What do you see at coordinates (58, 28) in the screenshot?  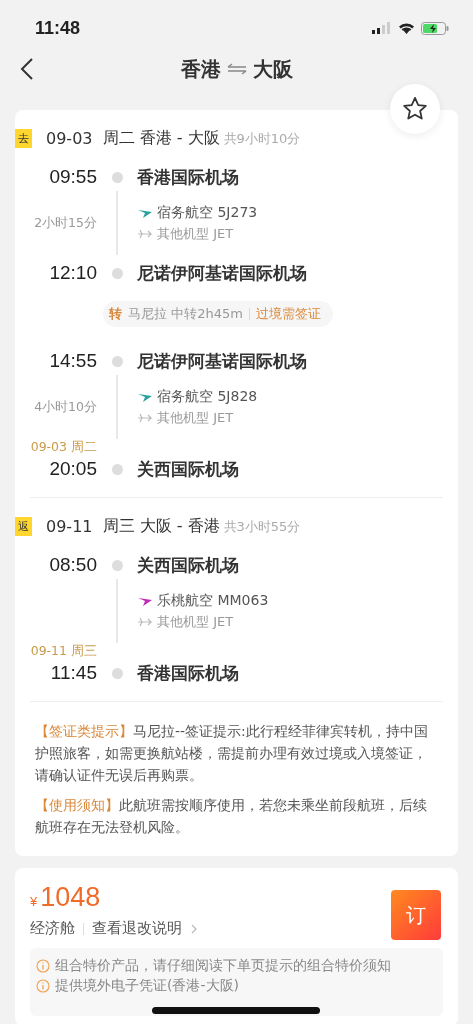 I see `status-time: 11:48` at bounding box center [58, 28].